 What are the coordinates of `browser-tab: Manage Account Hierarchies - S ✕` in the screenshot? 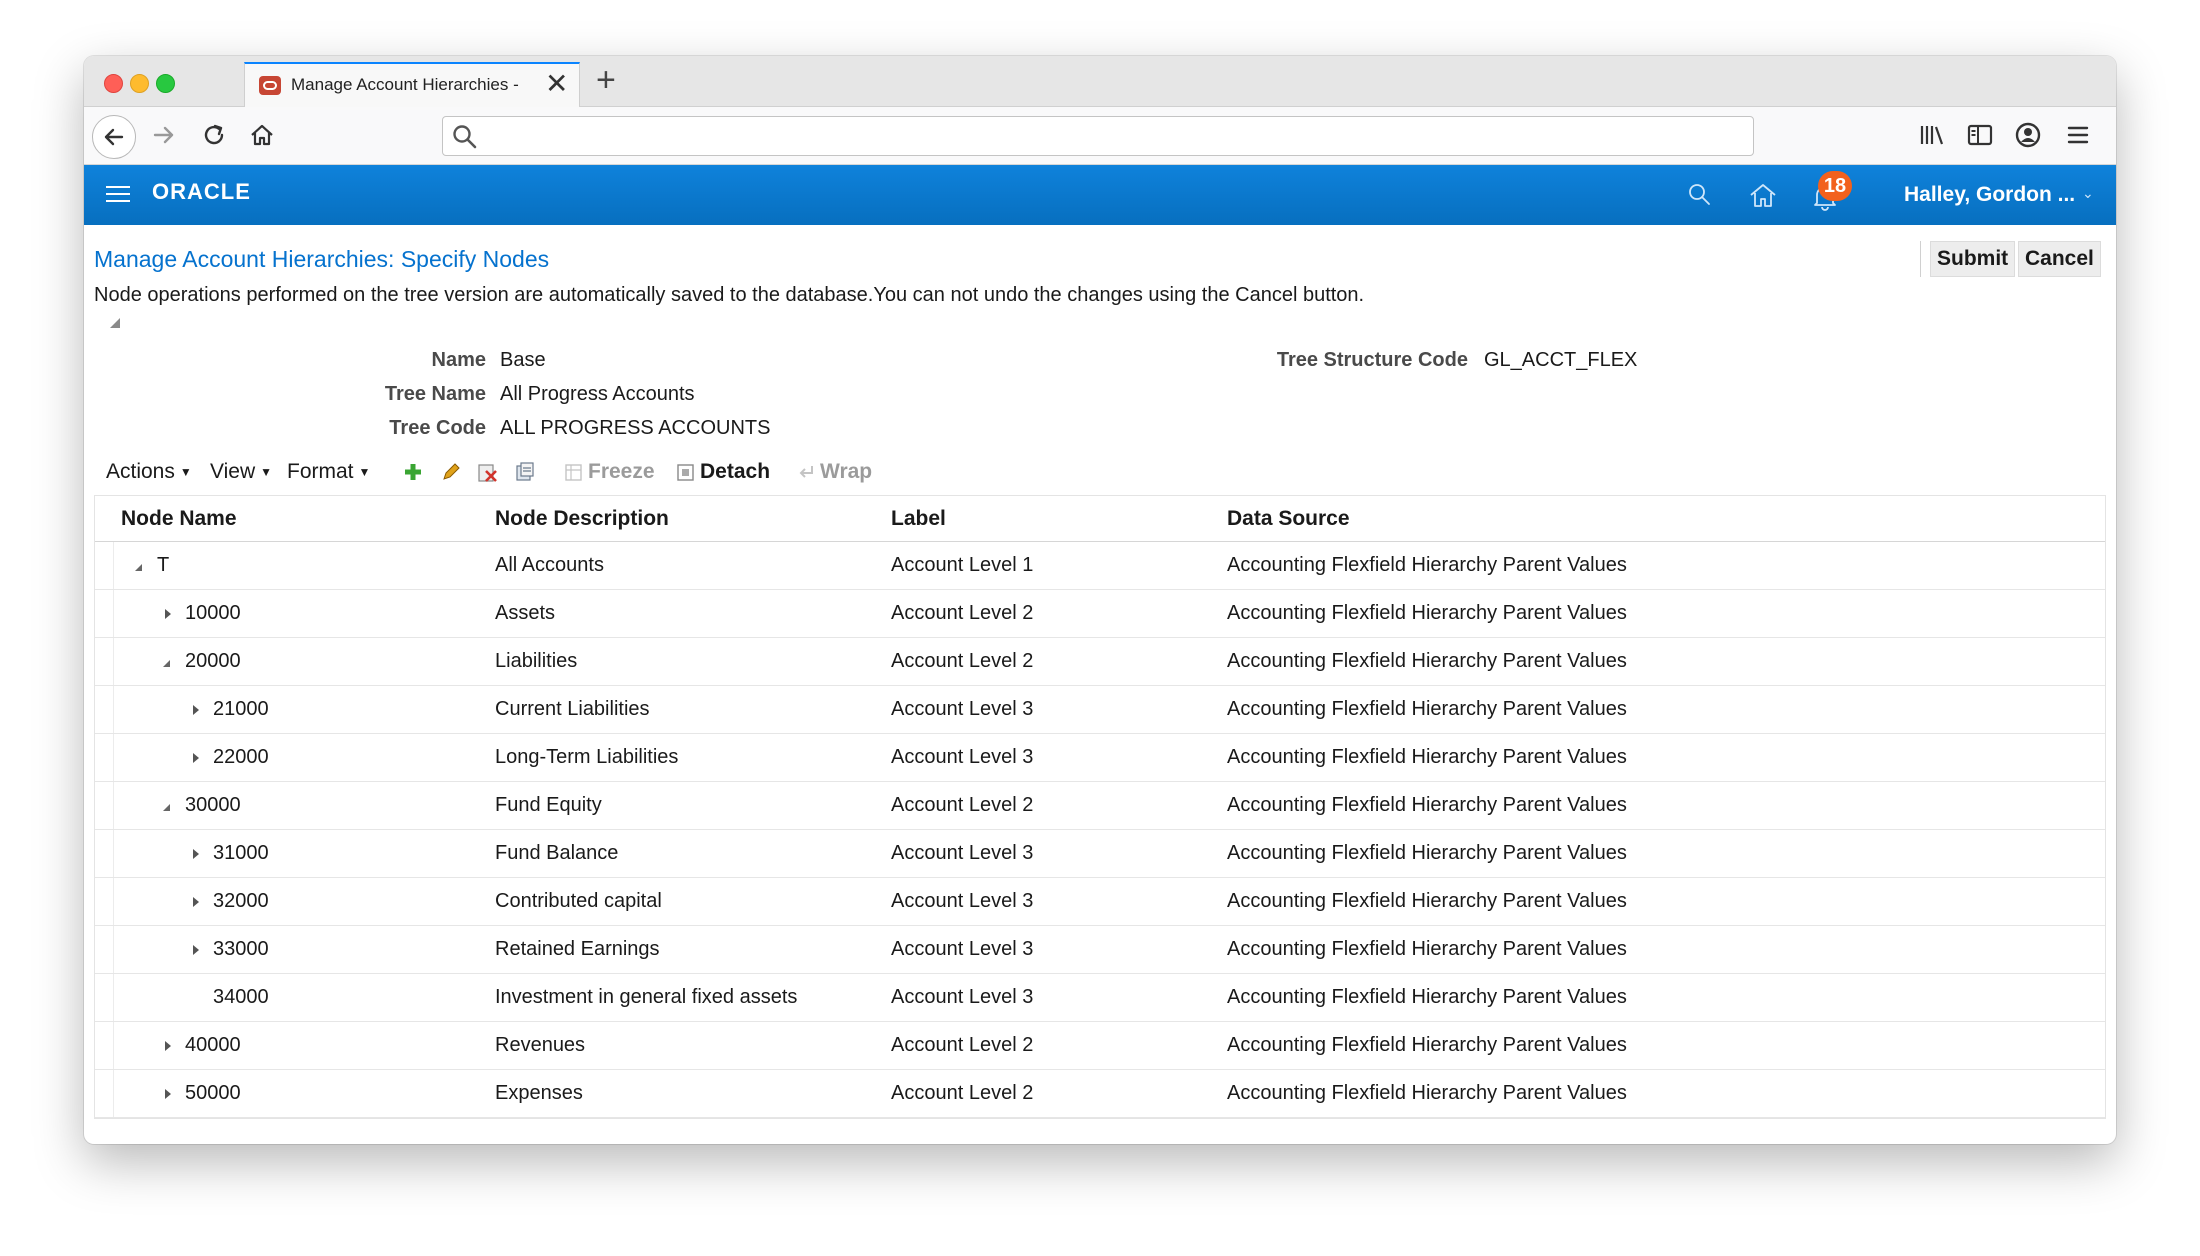 It's located at (412, 84).